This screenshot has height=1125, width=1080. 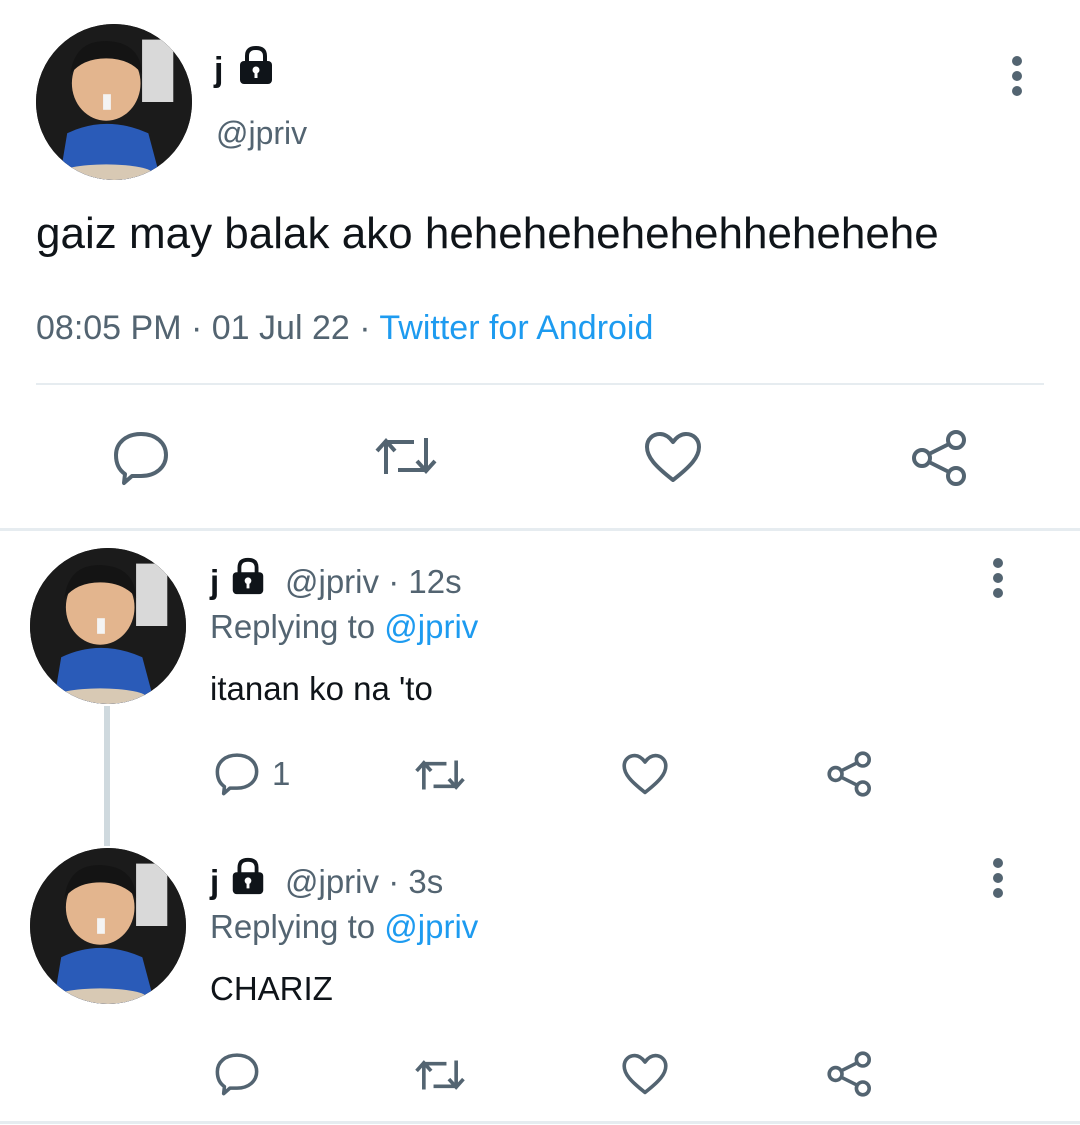 I want to click on timestamp: 3s, so click(x=426, y=881).